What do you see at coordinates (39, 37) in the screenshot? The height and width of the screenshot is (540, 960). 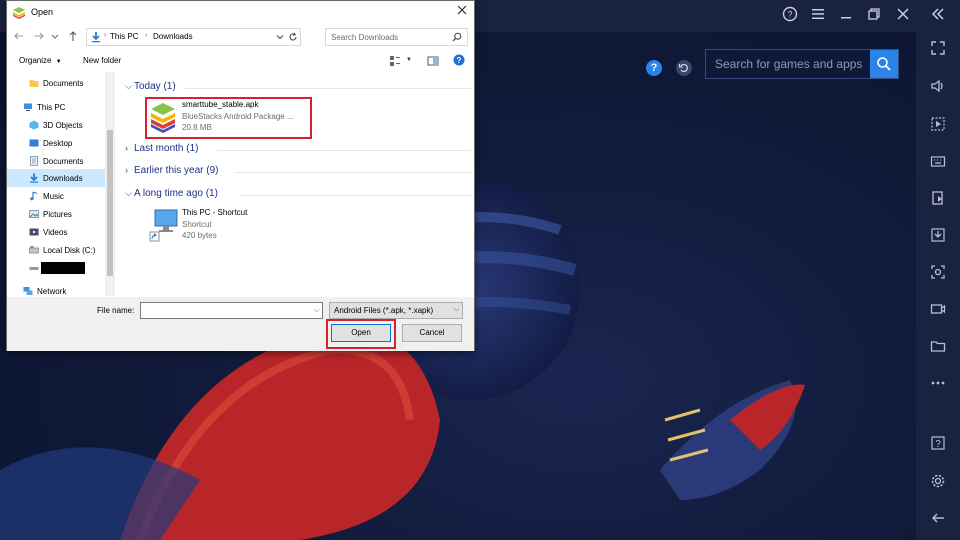 I see `forward-arrow-icon` at bounding box center [39, 37].